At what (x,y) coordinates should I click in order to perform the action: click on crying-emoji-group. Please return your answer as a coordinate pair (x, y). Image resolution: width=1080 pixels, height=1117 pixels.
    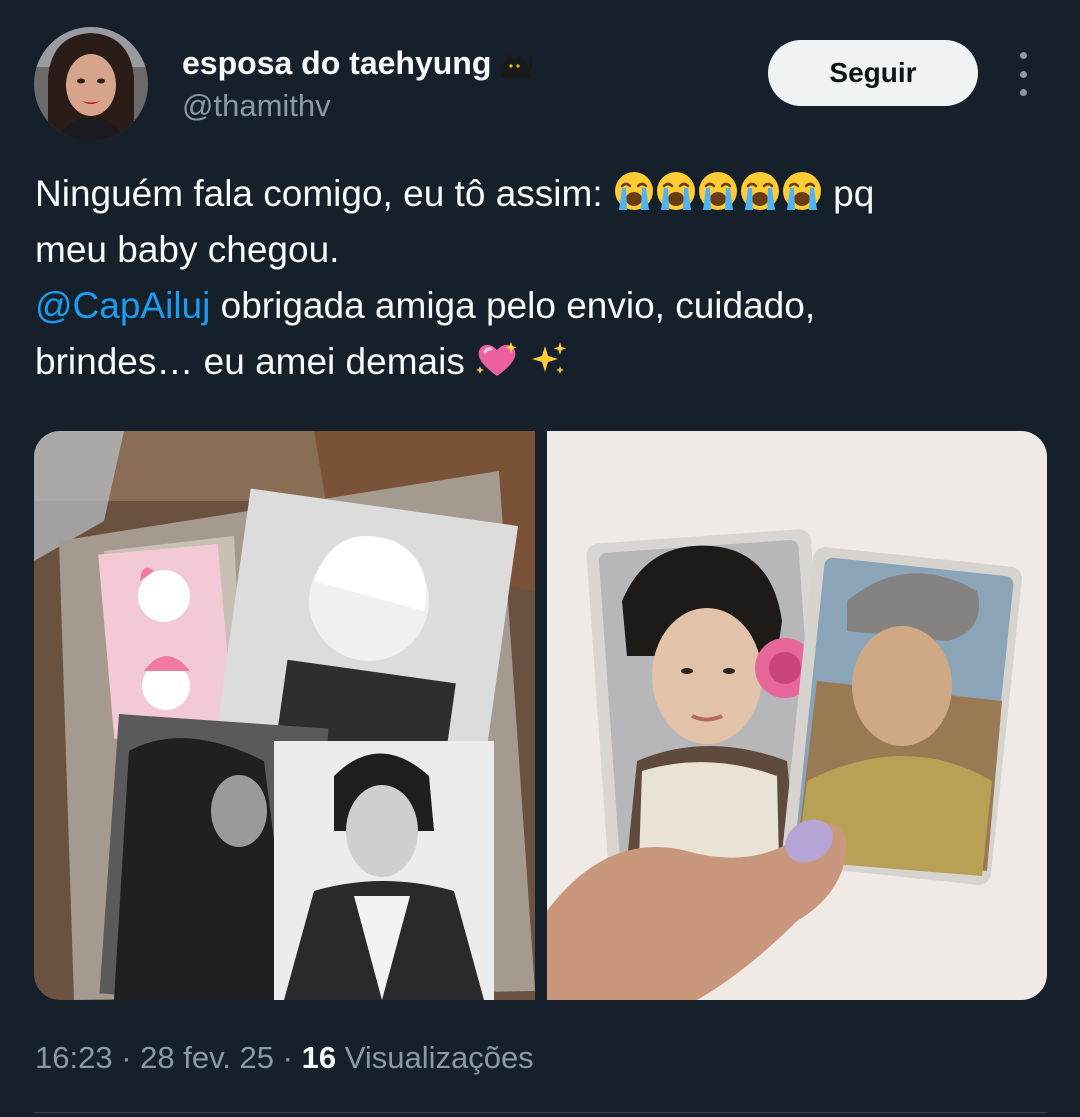
    Looking at the image, I should click on (718, 192).